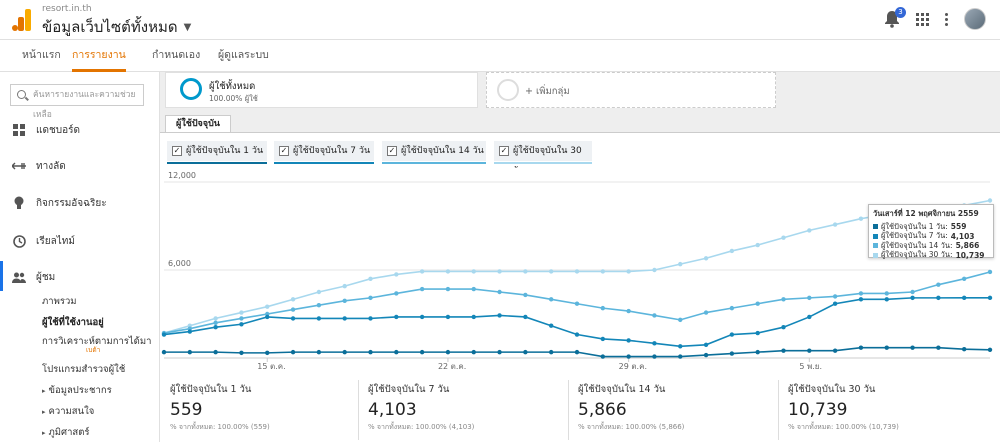 This screenshot has width=1000, height=442. What do you see at coordinates (321, 90) in the screenshot?
I see `segment-all-users: ผู้ใช้ทั้งหมด 100.00% ผู้ใช้` at bounding box center [321, 90].